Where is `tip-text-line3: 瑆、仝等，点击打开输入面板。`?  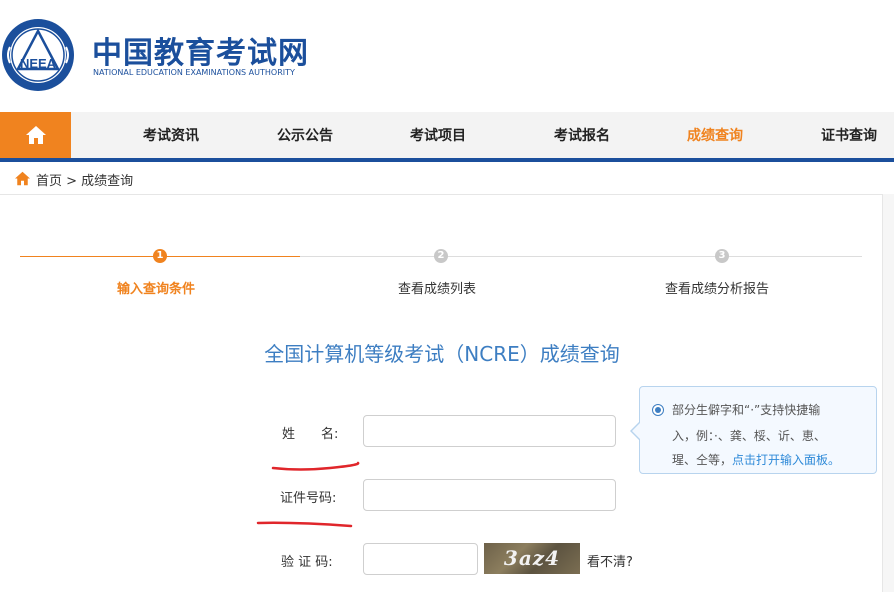 tip-text-line3: 瑆、仝等，点击打开输入面板。 is located at coordinates (756, 459).